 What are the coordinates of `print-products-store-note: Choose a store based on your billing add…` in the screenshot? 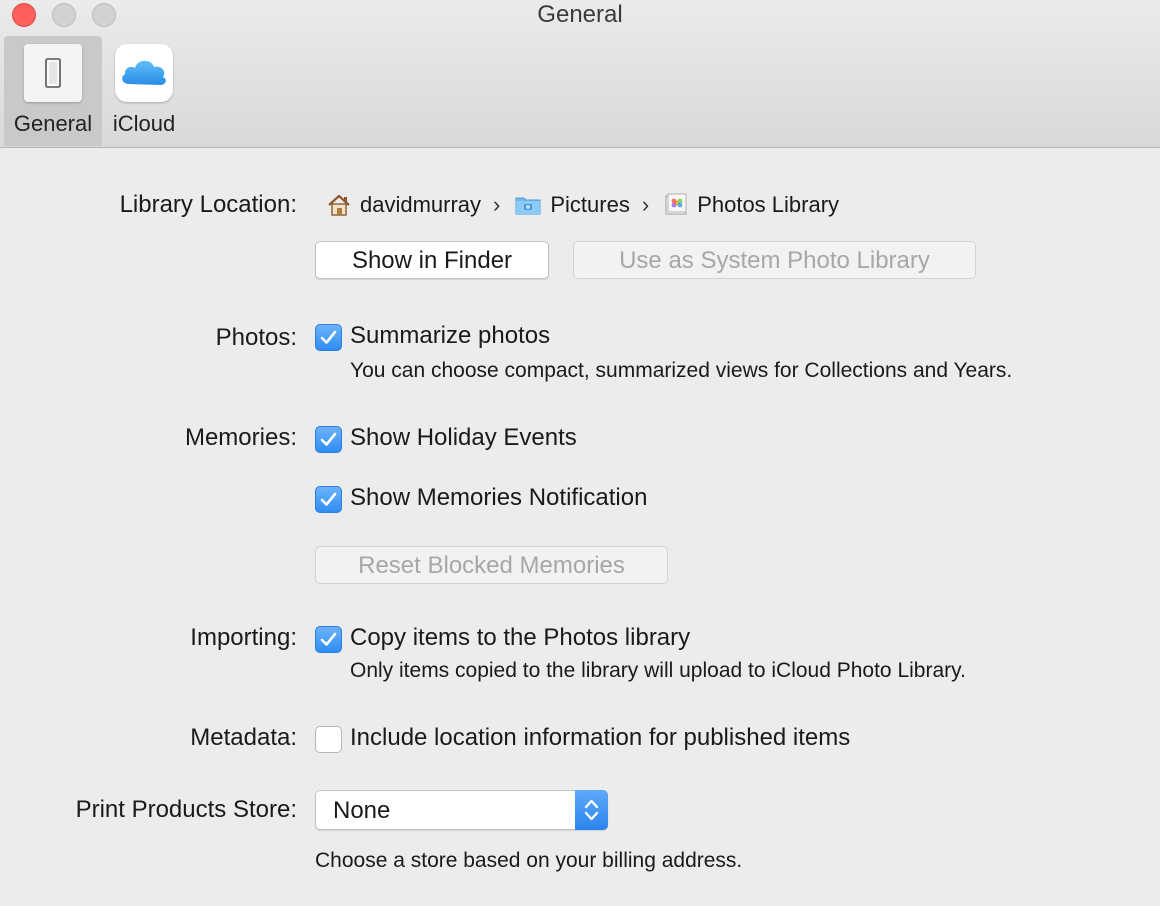 It's located at (529, 860).